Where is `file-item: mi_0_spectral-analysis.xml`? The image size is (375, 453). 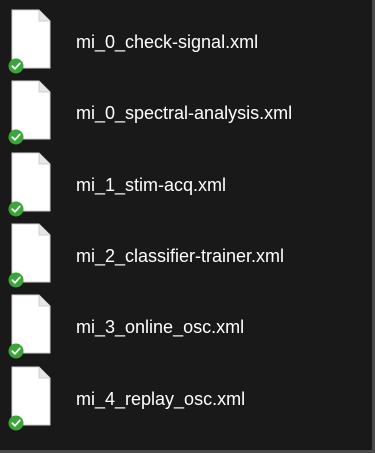
file-item: mi_0_spectral-analysis.xml is located at coordinates (186, 113).